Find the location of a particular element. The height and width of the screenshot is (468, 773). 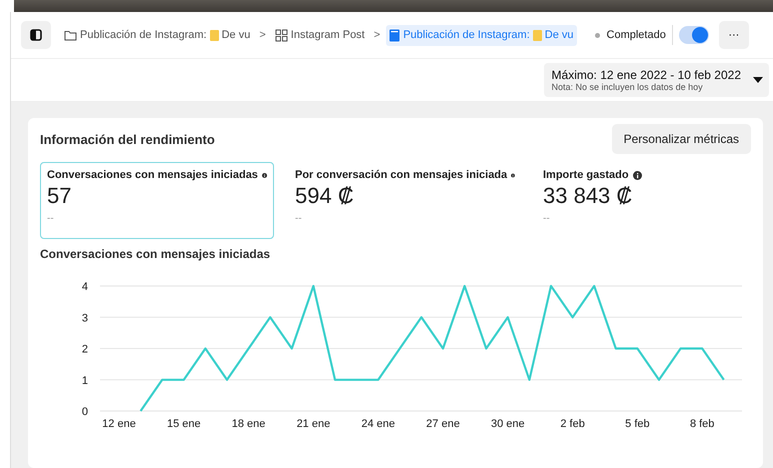

metric-label: Por conversación con mensajes iniciada is located at coordinates (401, 175).